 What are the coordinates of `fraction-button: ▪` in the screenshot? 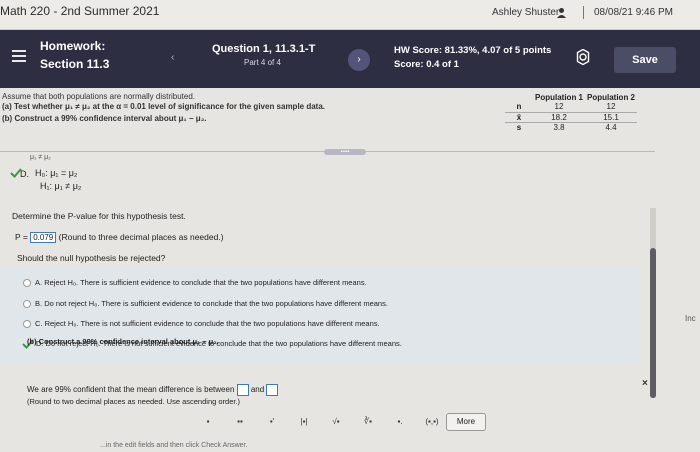 It's located at (208, 422).